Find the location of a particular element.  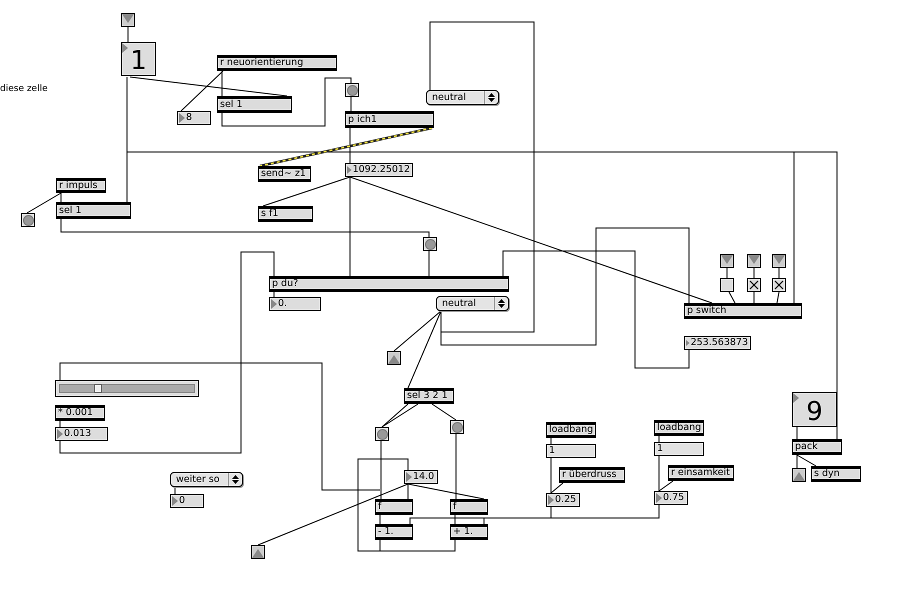

object-box: r impuls is located at coordinates (81, 185).